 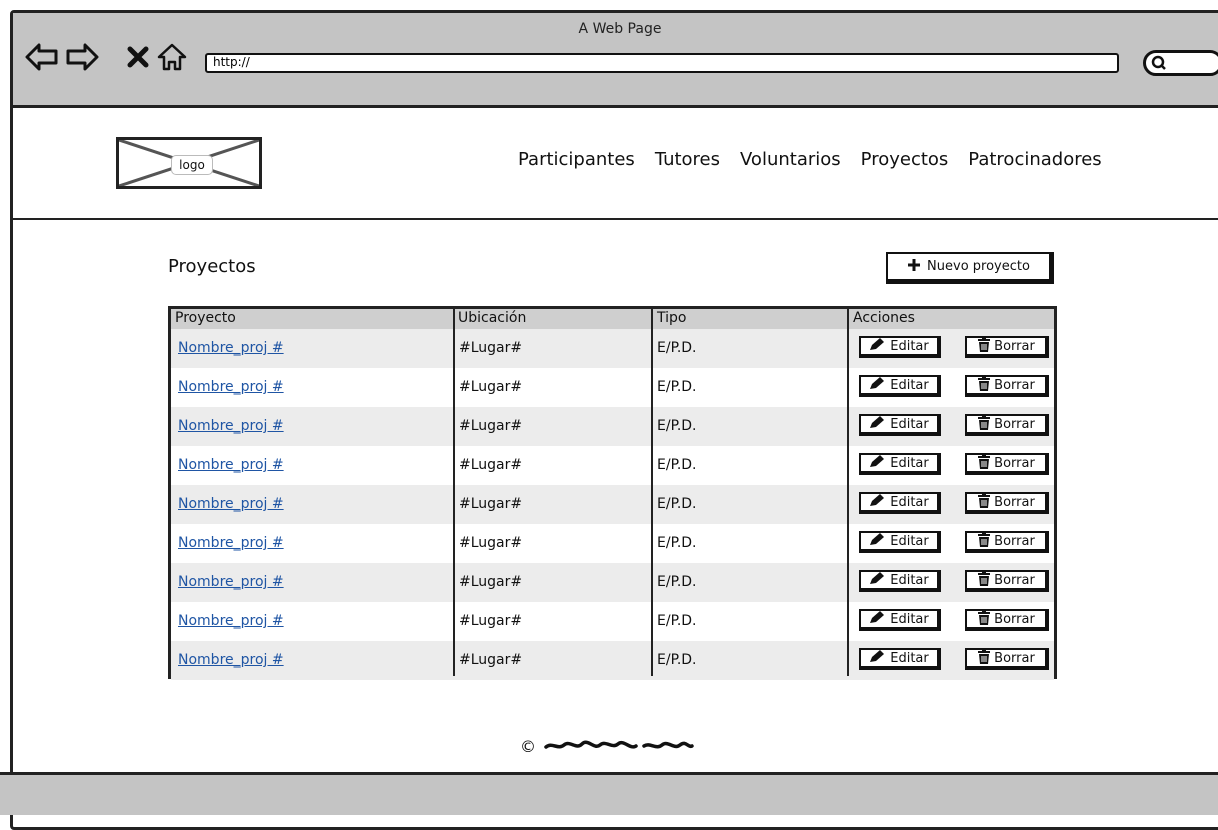 I want to click on logo-placeholder: logo, so click(x=189, y=163).